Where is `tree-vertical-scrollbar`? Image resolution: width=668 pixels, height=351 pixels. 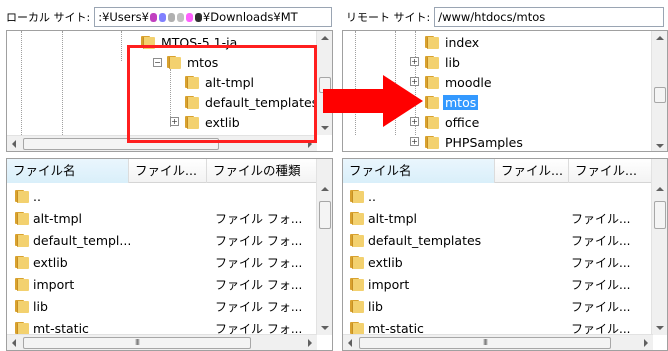 tree-vertical-scrollbar is located at coordinates (659, 91).